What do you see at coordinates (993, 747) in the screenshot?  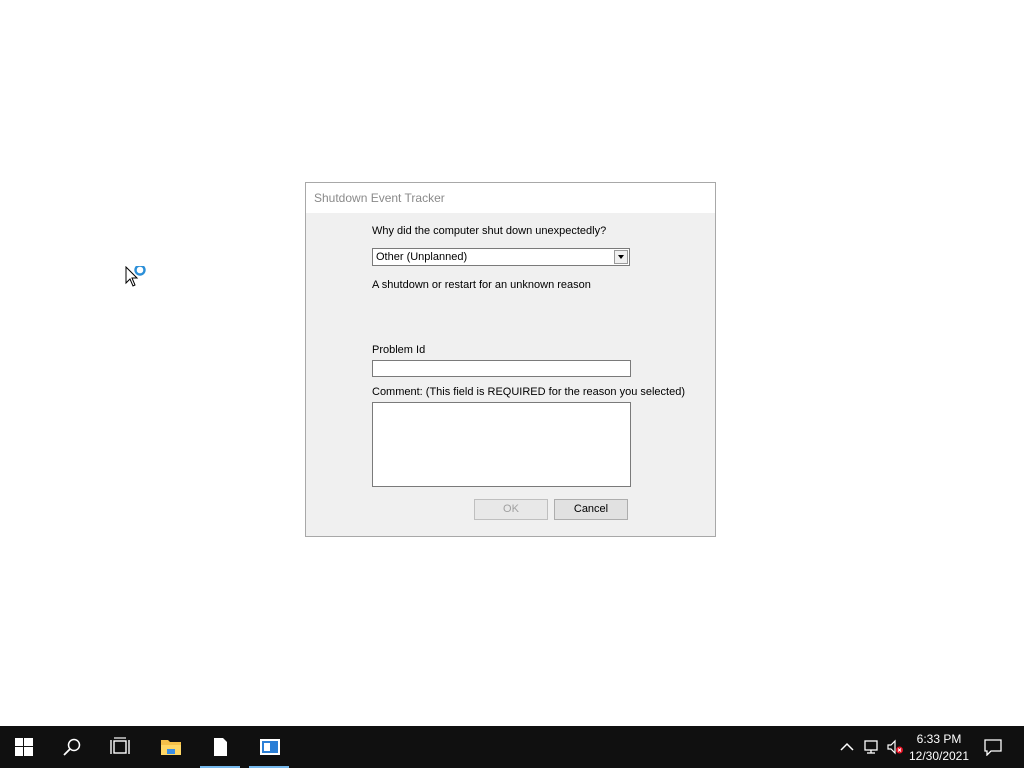 I see `action-center-icon` at bounding box center [993, 747].